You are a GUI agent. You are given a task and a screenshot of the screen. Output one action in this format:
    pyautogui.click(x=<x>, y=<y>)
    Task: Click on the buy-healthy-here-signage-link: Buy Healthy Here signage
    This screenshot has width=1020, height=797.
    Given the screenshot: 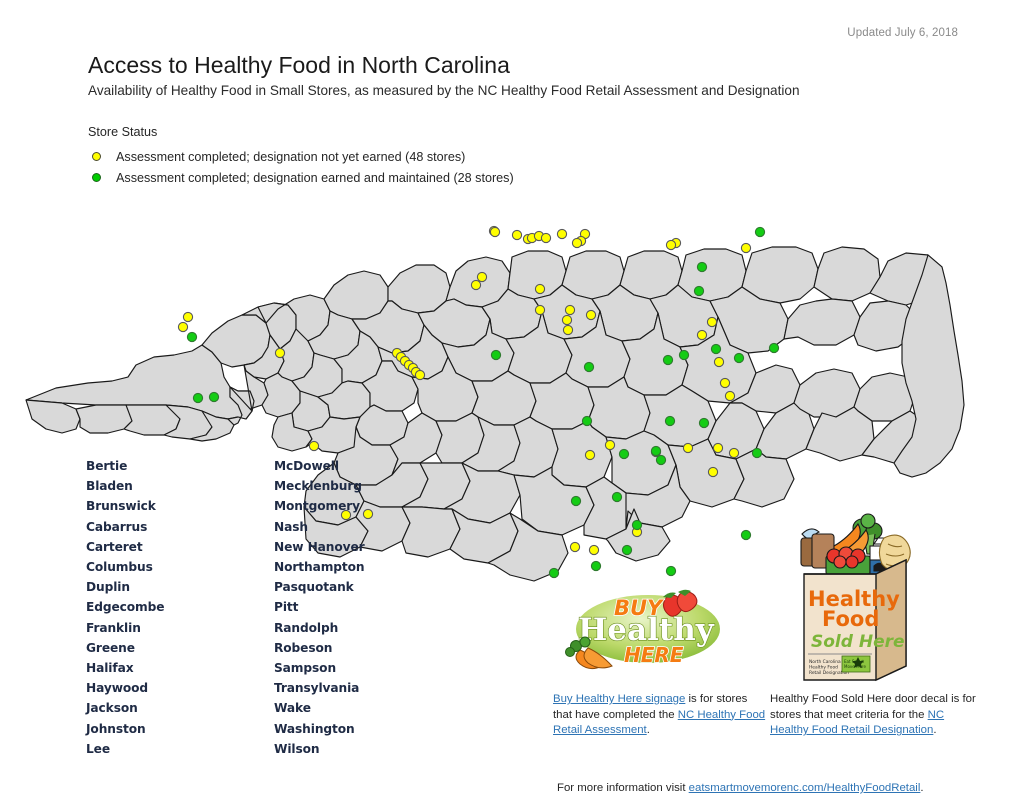 What is the action you would take?
    pyautogui.click(x=619, y=699)
    